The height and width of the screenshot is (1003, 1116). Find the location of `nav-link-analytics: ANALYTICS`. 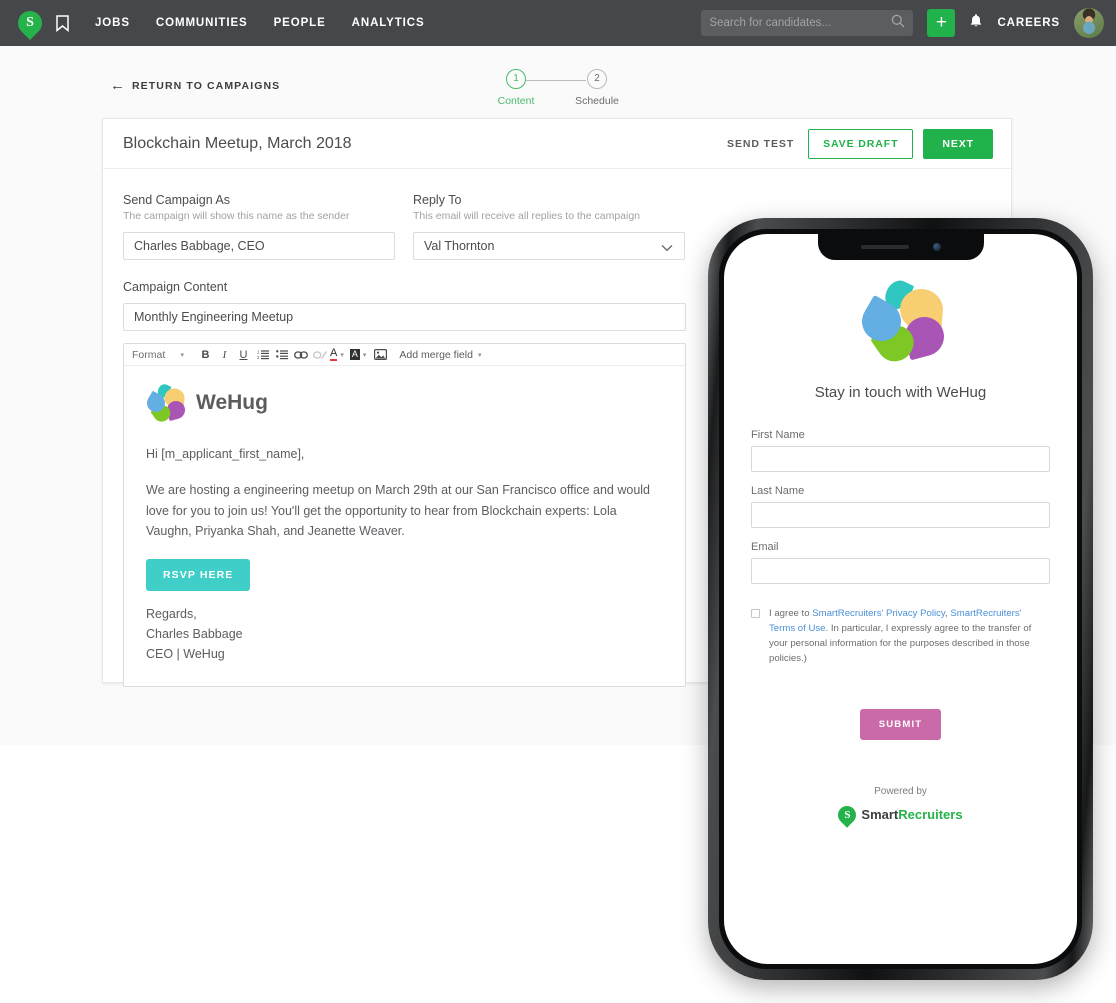

nav-link-analytics: ANALYTICS is located at coordinates (388, 23).